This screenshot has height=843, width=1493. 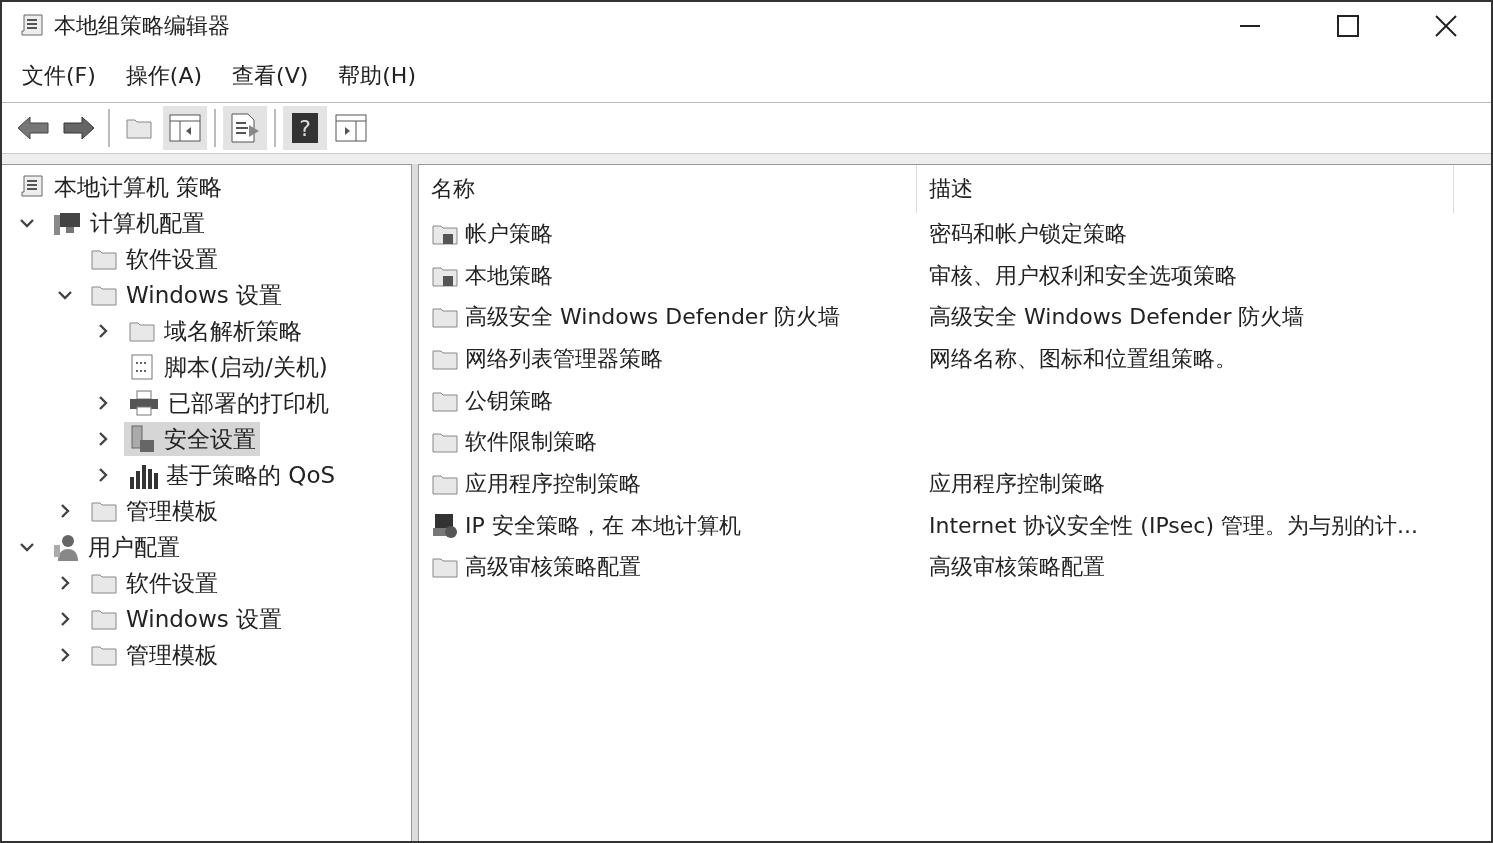 I want to click on tree-item: 计算机配置, so click(x=128, y=223).